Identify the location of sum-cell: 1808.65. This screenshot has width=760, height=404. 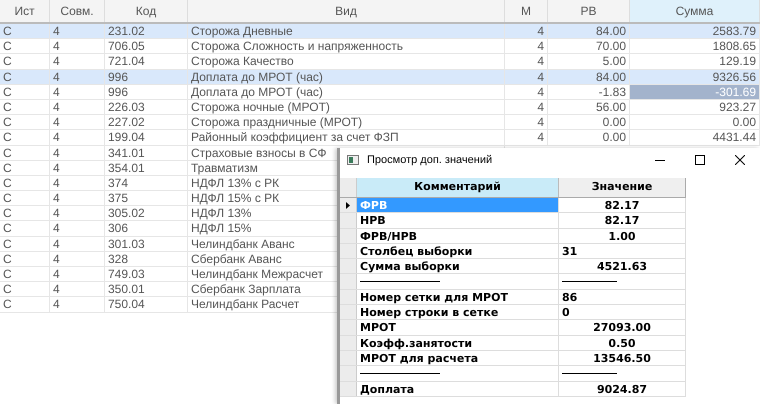
(695, 46).